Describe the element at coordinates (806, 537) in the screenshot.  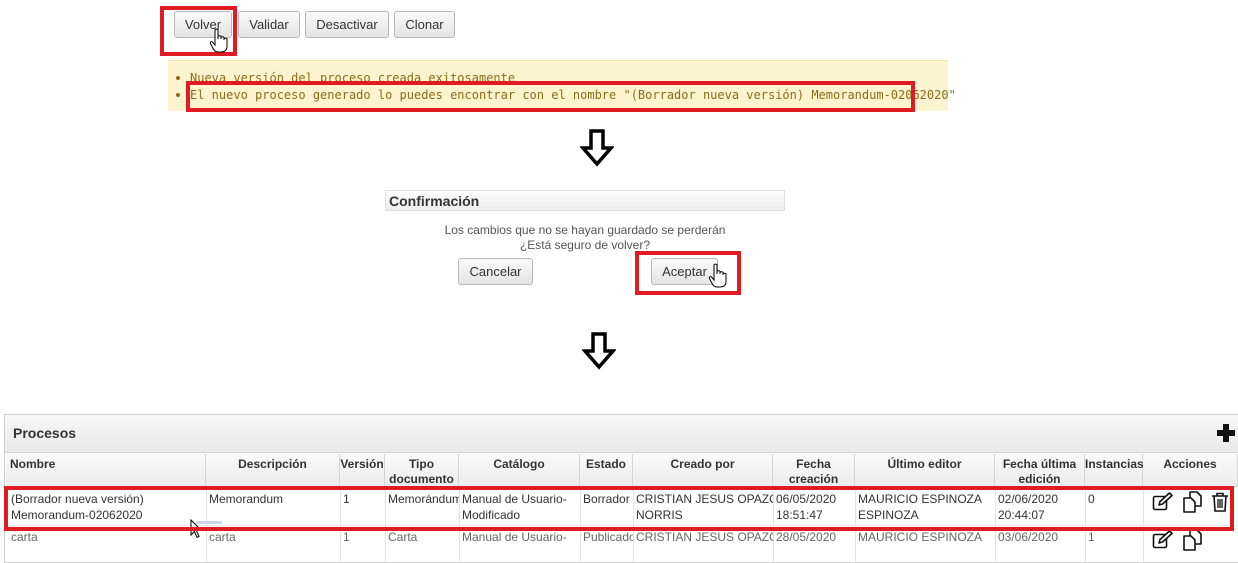
I see `cell-fecha-creacion: 28/05/2020` at that location.